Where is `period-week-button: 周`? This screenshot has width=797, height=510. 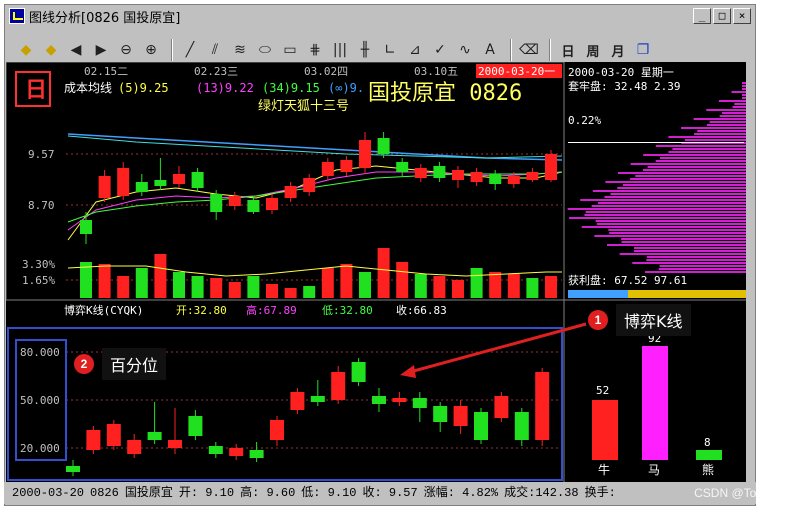
period-week-button: 周 is located at coordinates (593, 50).